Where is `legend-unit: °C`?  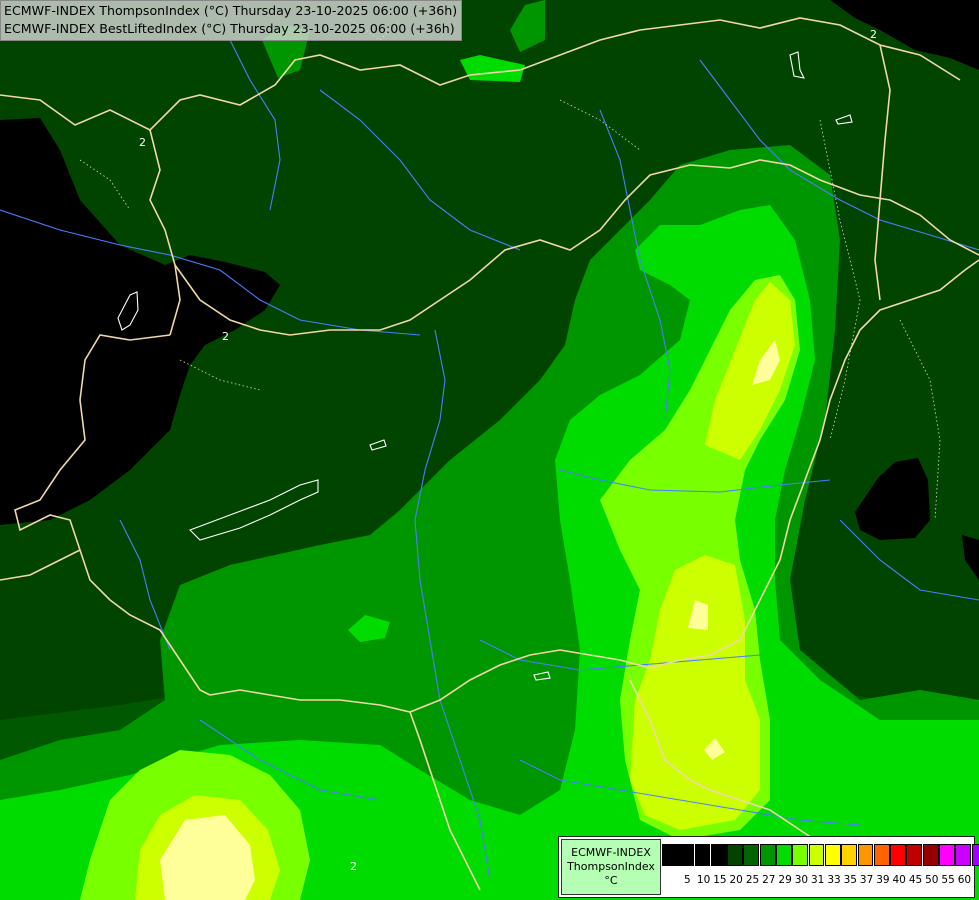
legend-unit: °C is located at coordinates (611, 880).